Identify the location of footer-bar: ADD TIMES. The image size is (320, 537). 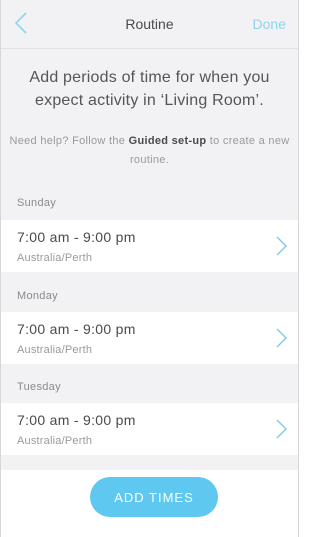
(149, 503).